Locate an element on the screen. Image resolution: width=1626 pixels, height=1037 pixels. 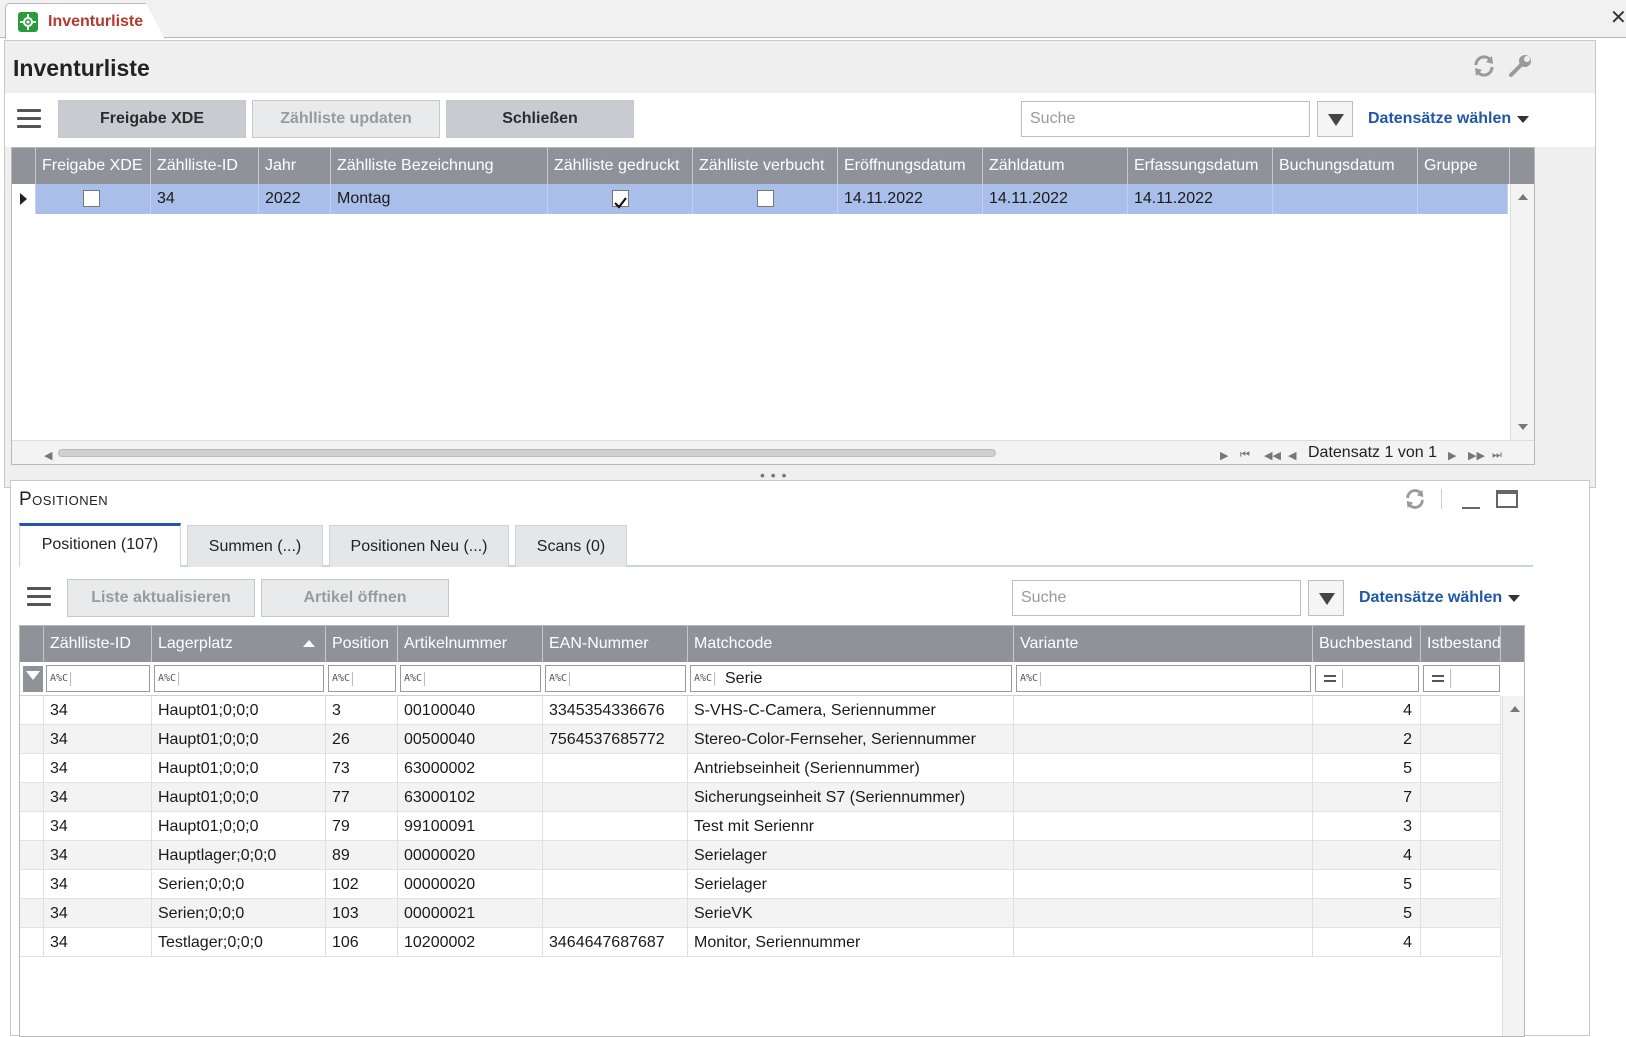
previous-page-icon: ◀◀ is located at coordinates (1272, 455).